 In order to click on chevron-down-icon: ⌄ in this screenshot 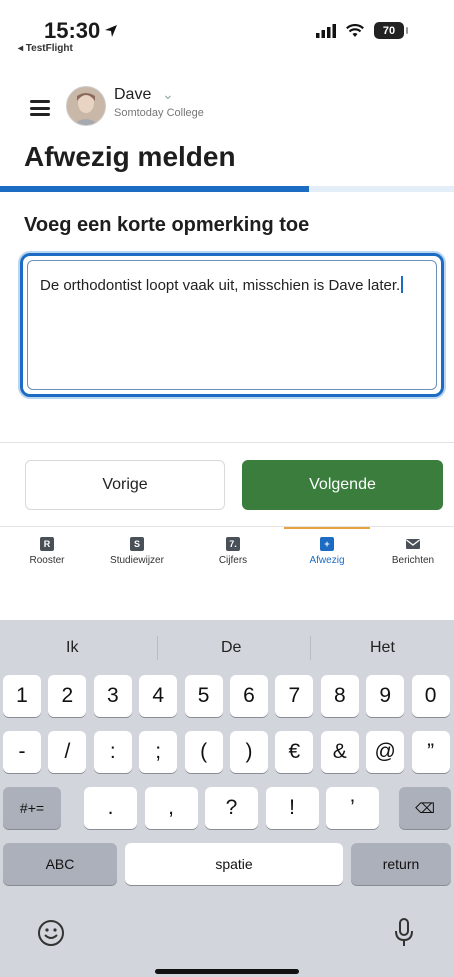, I will do `click(168, 94)`.